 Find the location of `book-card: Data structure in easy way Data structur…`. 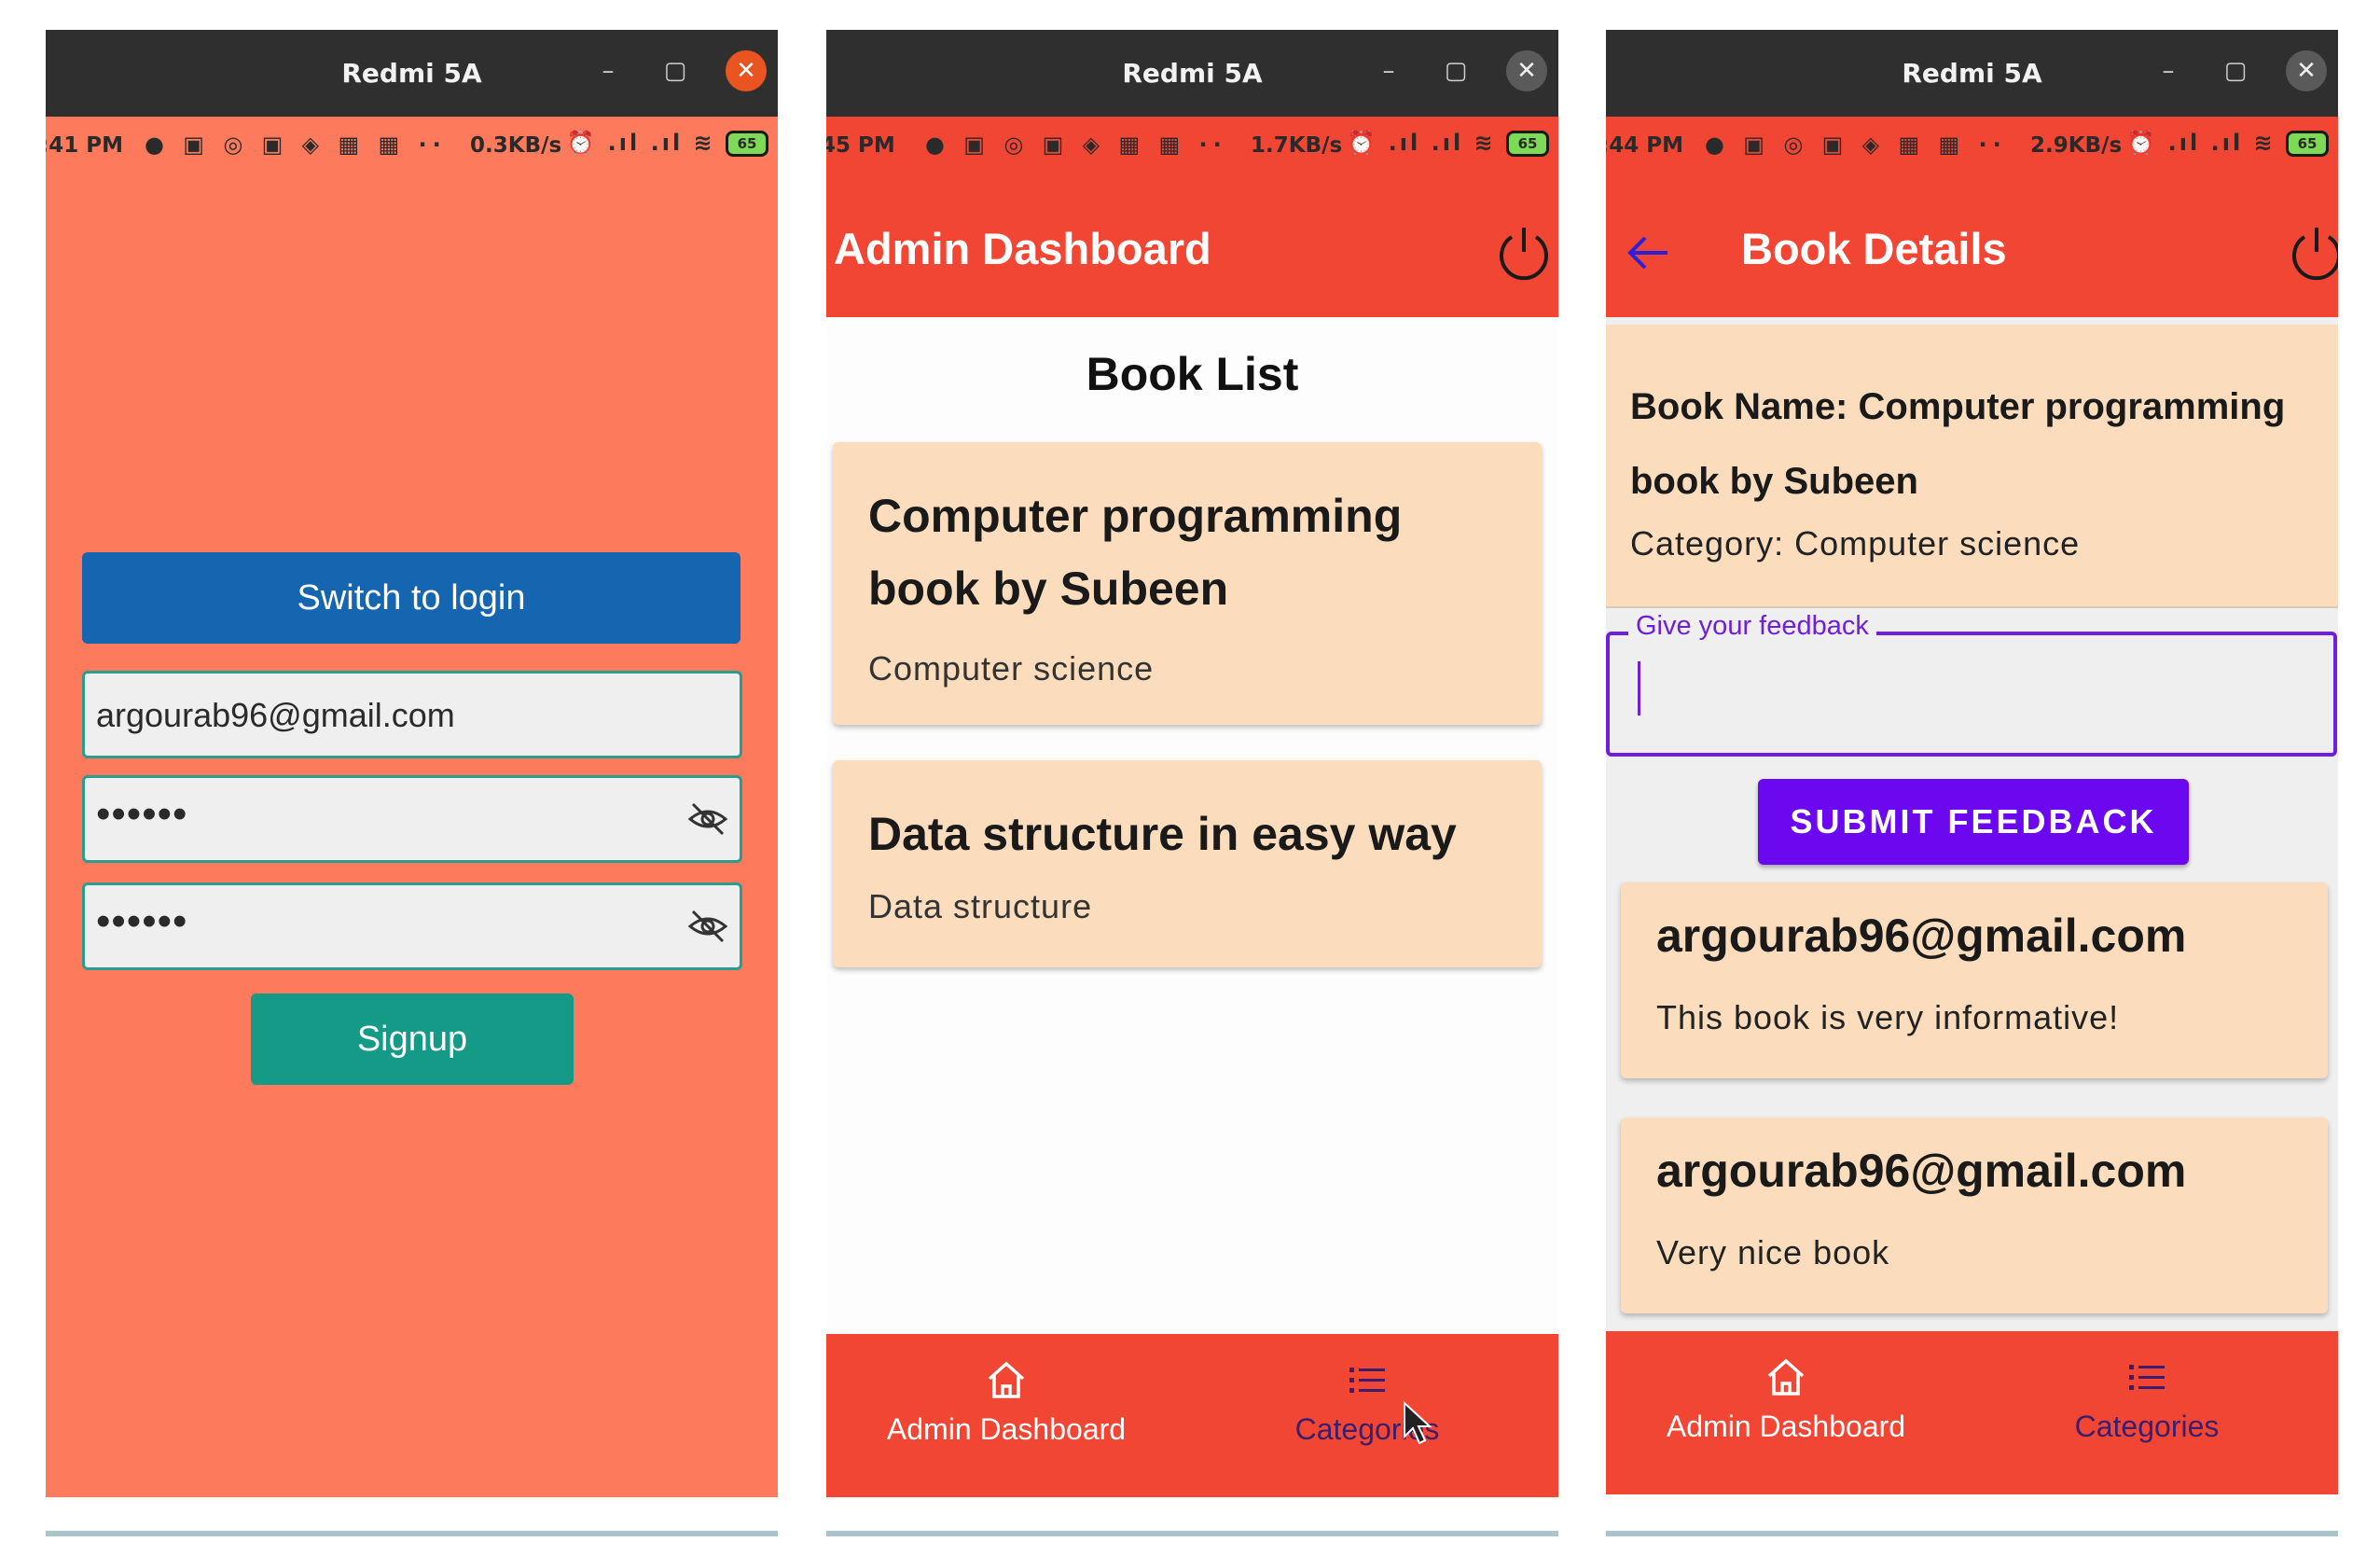

book-card: Data structure in easy way Data structur… is located at coordinates (1187, 863).